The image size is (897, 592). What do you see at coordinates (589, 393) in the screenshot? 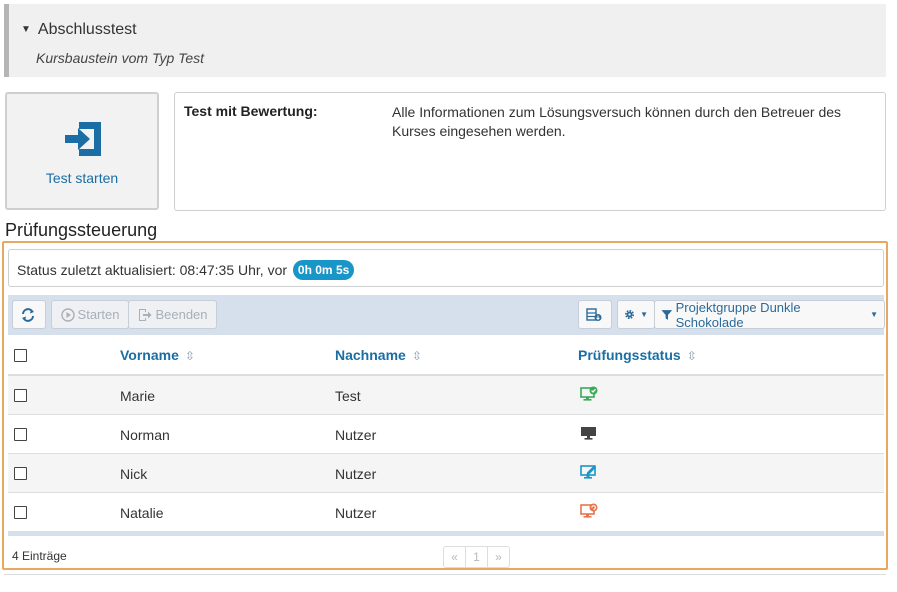
I see `monitor-check-icon` at bounding box center [589, 393].